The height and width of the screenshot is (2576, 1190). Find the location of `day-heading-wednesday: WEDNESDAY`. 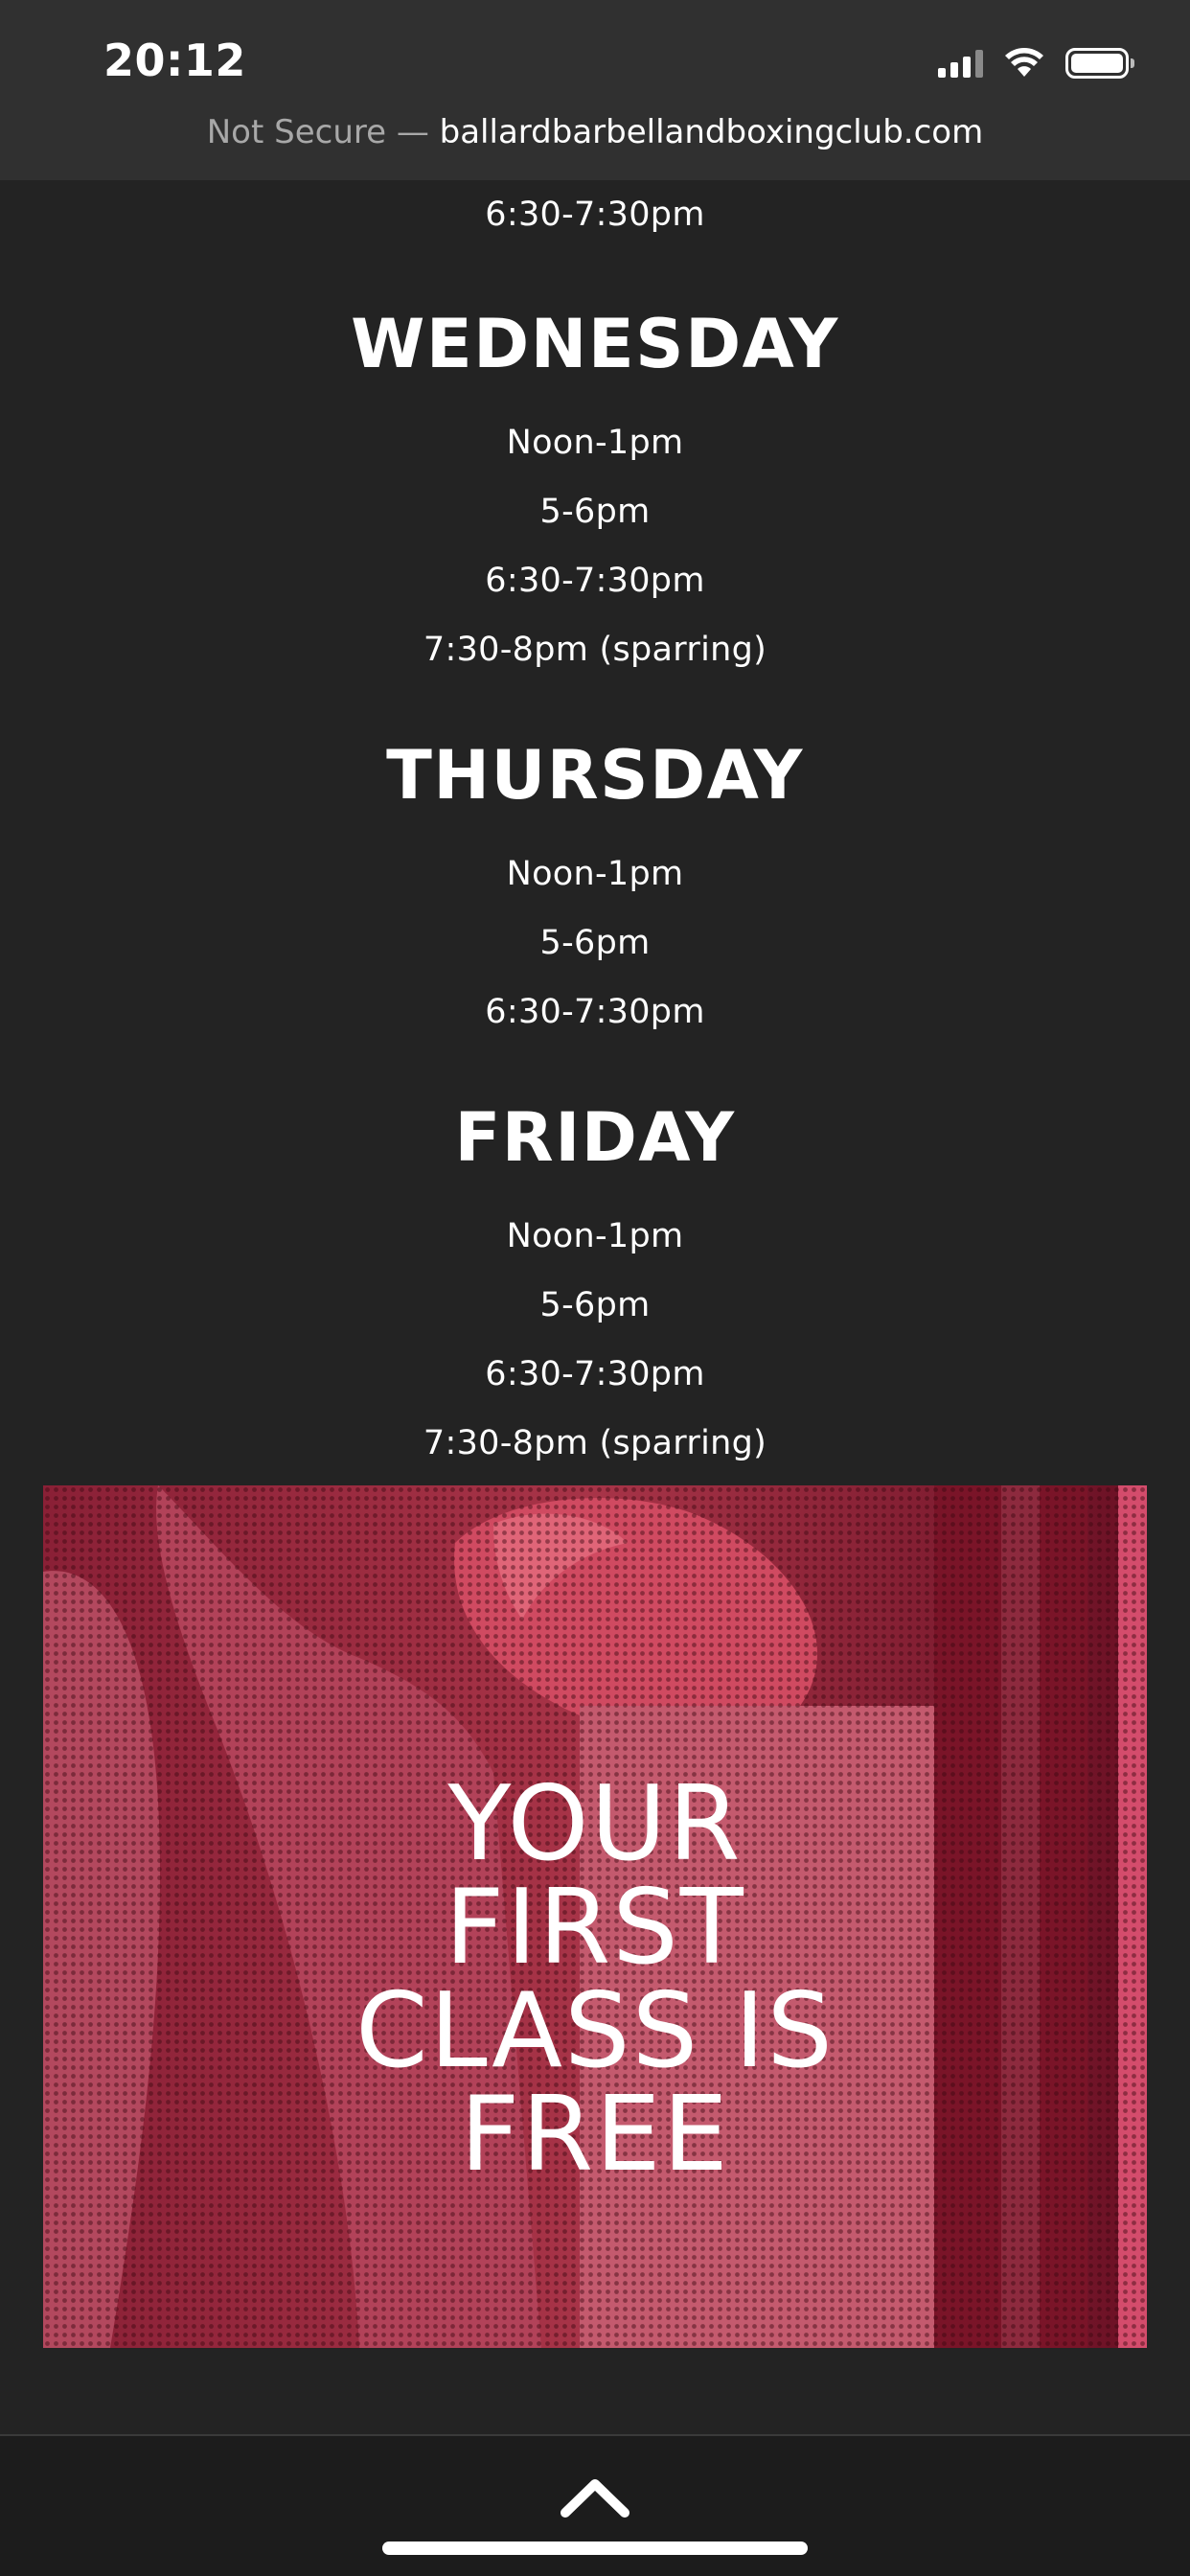

day-heading-wednesday: WEDNESDAY is located at coordinates (595, 344).